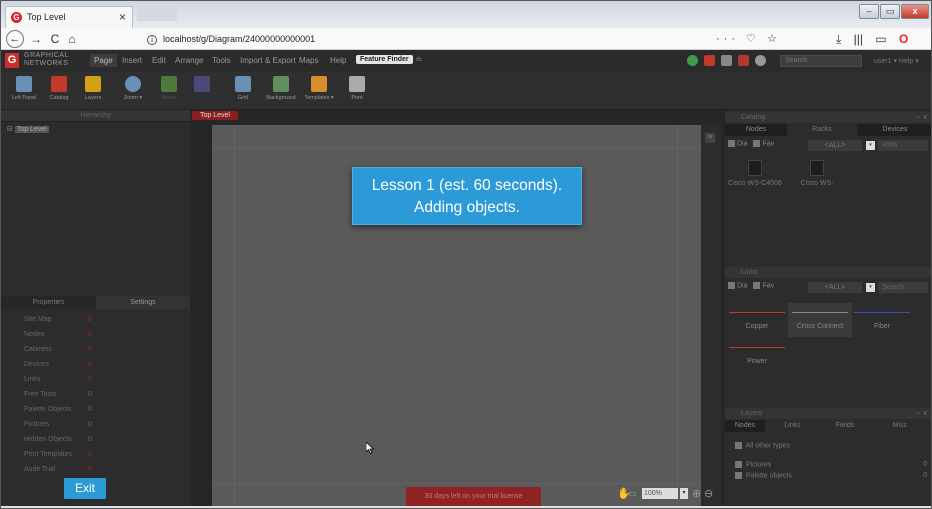 This screenshot has height=509, width=932. Describe the element at coordinates (921, 117) in the screenshot. I see `panel-pin-close-icon: ⇔ x` at that location.